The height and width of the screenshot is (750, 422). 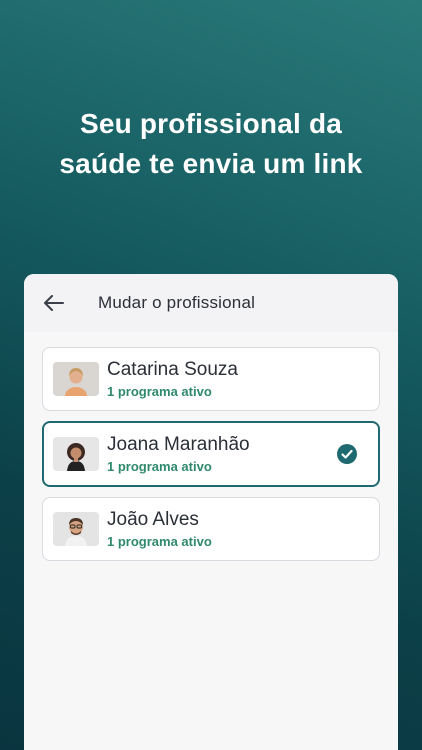 I want to click on professional-name: João Alves, so click(x=153, y=519).